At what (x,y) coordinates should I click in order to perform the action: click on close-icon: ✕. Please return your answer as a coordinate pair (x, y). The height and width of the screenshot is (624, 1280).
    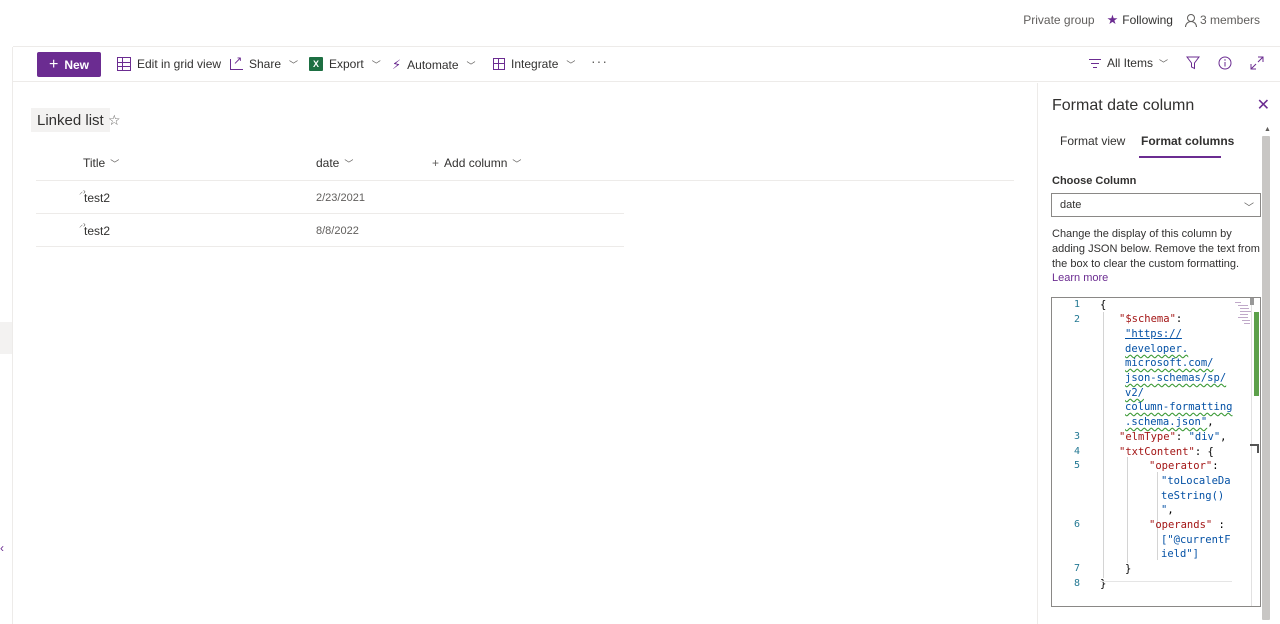
    Looking at the image, I should click on (1263, 105).